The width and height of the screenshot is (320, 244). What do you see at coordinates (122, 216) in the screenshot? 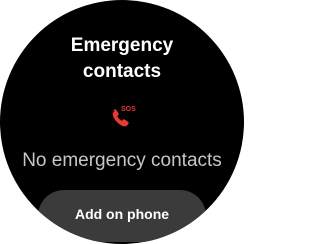
I see `add-on-phone-button: Add on phone` at bounding box center [122, 216].